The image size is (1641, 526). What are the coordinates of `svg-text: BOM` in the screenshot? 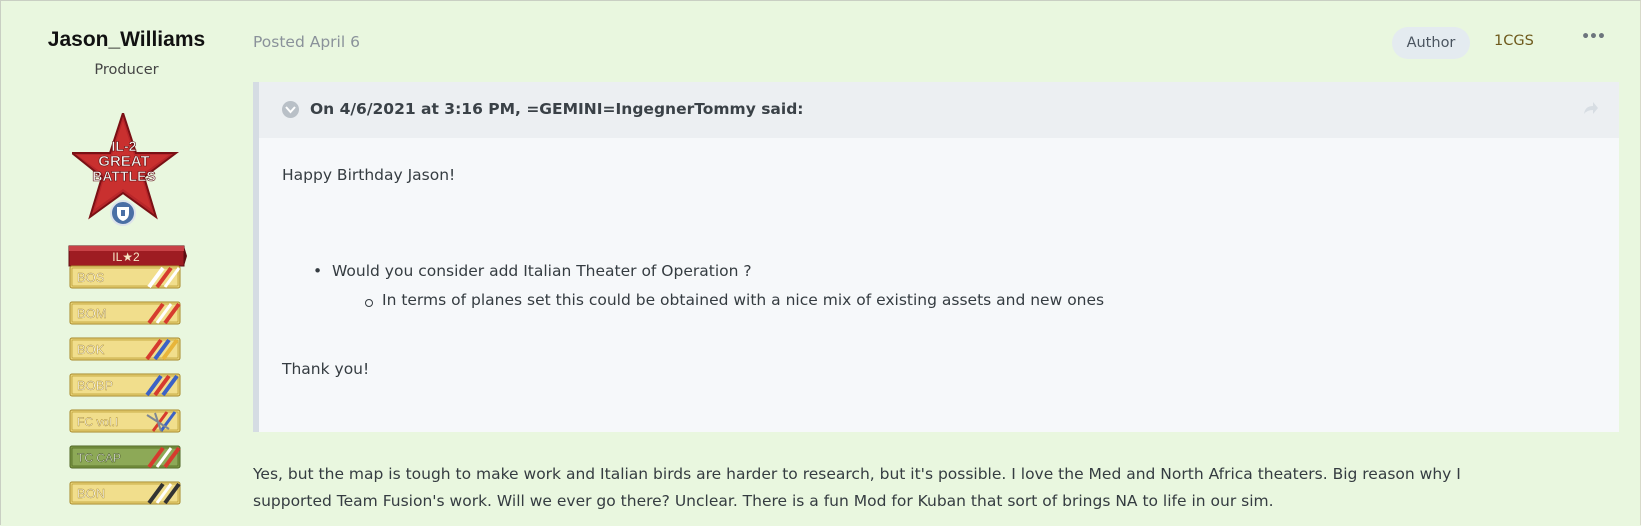 It's located at (92, 313).